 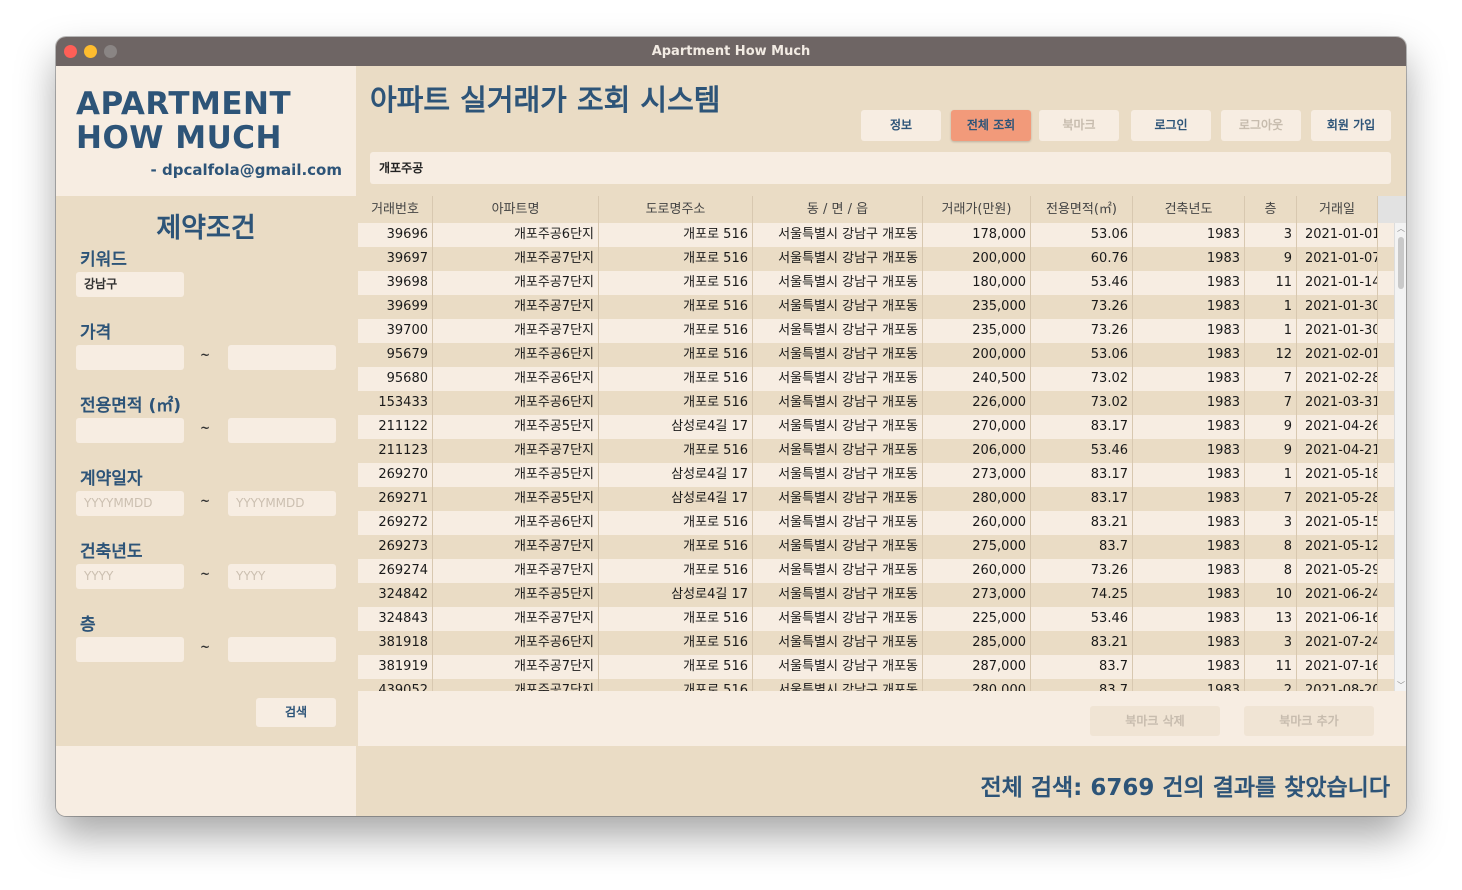 What do you see at coordinates (1400, 228) in the screenshot?
I see `scroll-up-icon: ︿` at bounding box center [1400, 228].